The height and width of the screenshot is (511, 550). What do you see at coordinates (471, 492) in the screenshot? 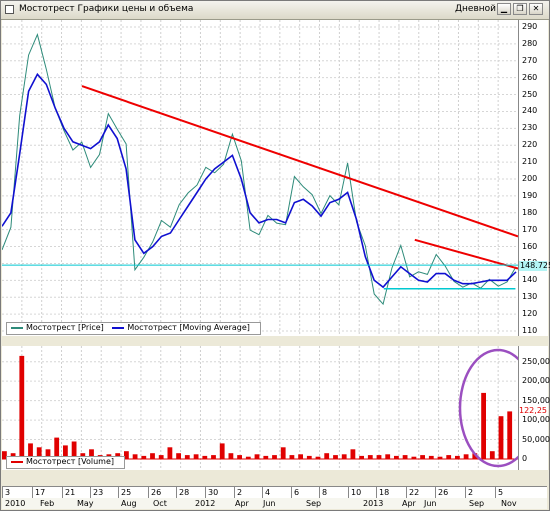
I see `date-axis-day-label: 2` at bounding box center [471, 492].